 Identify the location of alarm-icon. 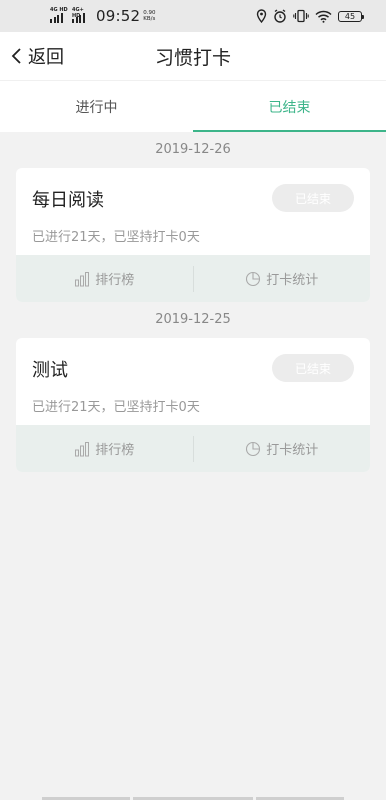
(280, 16).